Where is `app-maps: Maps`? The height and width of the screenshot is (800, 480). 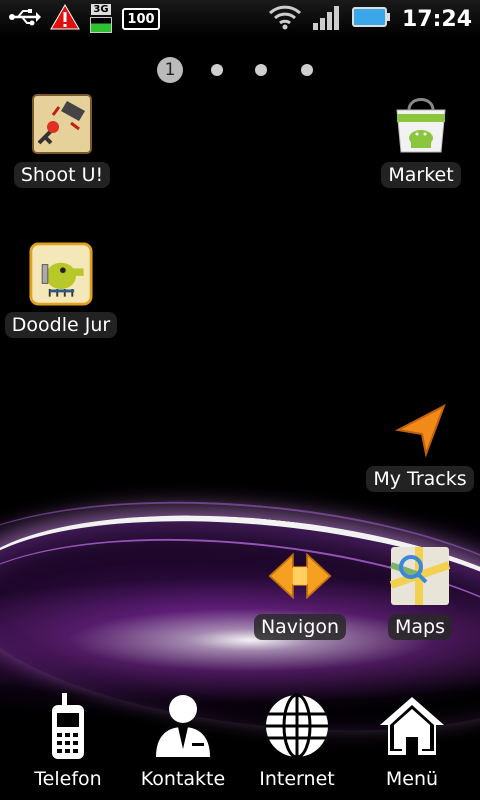
app-maps: Maps is located at coordinates (420, 592).